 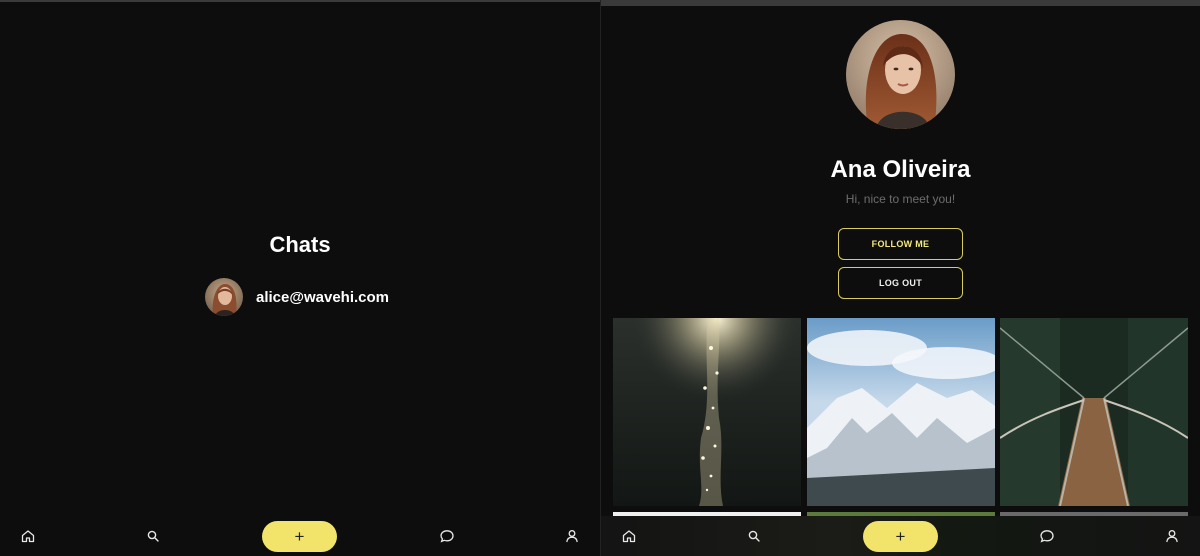 What do you see at coordinates (900, 74) in the screenshot?
I see `profile-avatar` at bounding box center [900, 74].